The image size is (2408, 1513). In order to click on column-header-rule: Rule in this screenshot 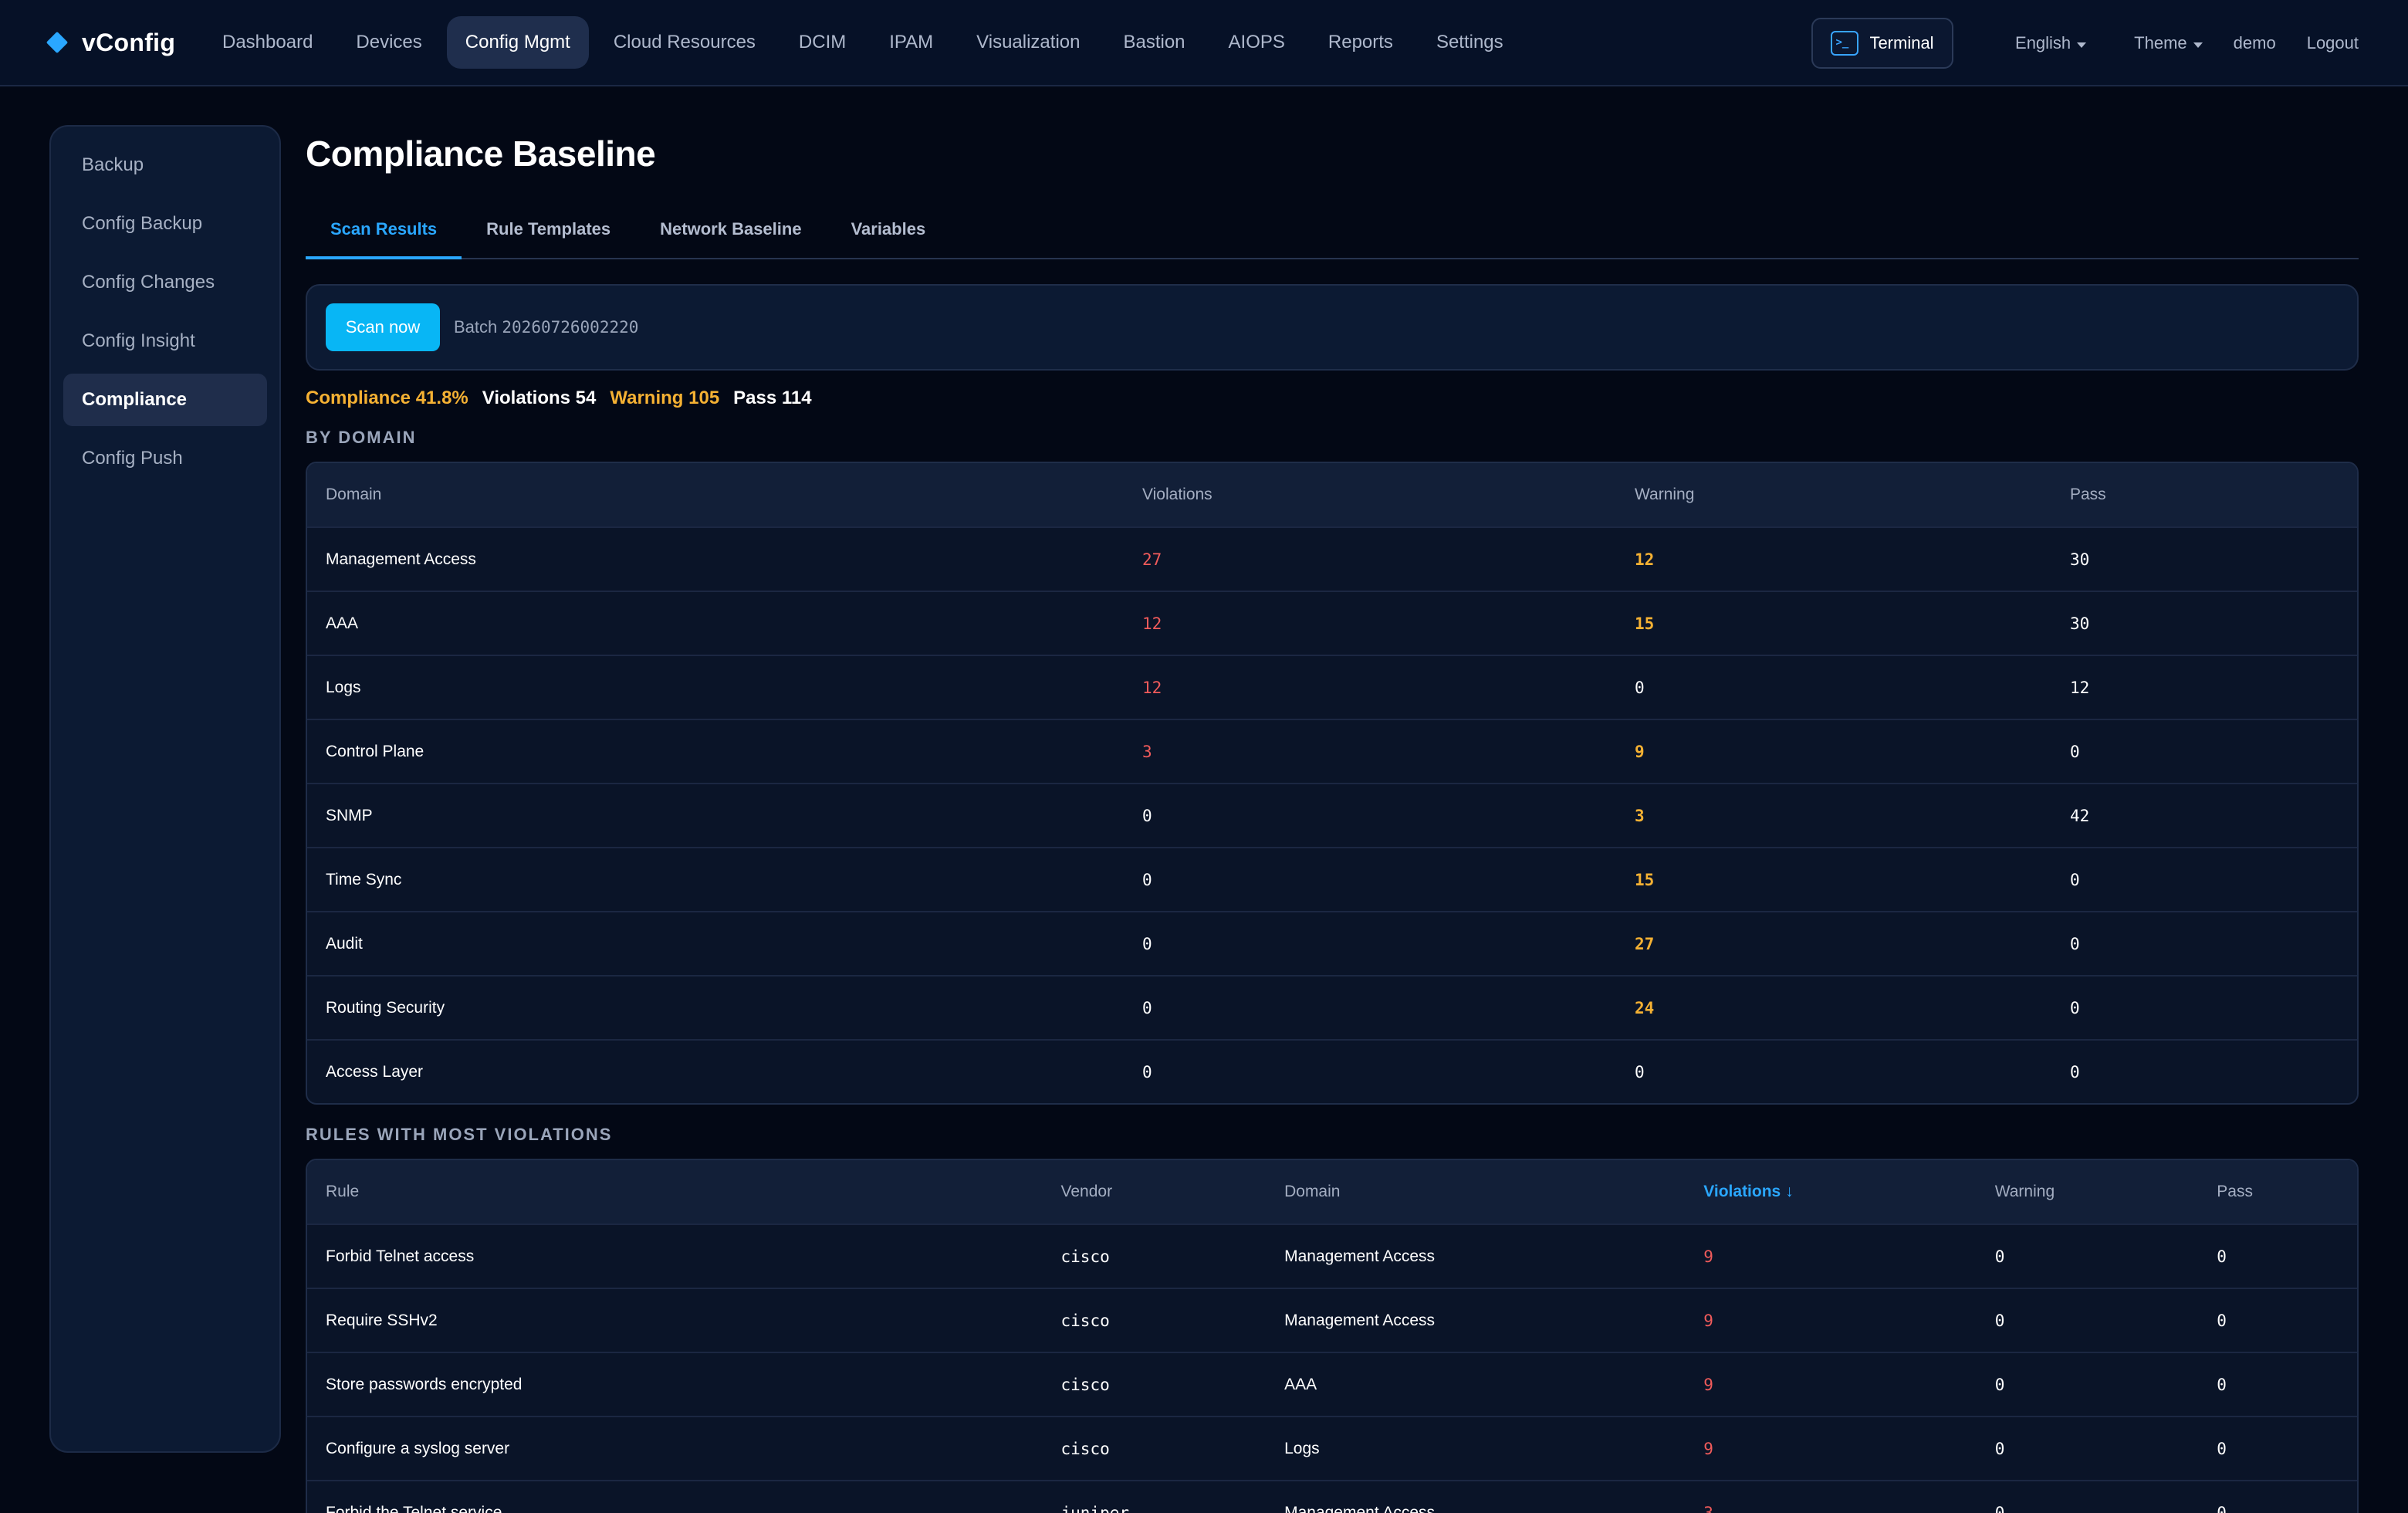, I will do `click(675, 1192)`.